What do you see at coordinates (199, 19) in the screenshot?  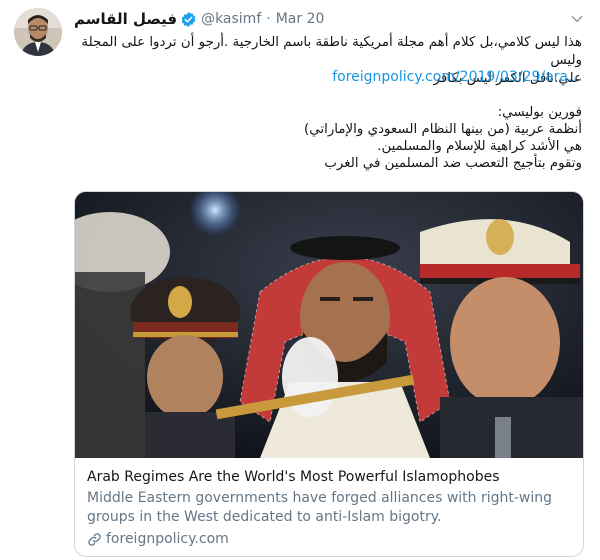 I see `tweet-header: فيصل القاسم @kasimf · Mar 20` at bounding box center [199, 19].